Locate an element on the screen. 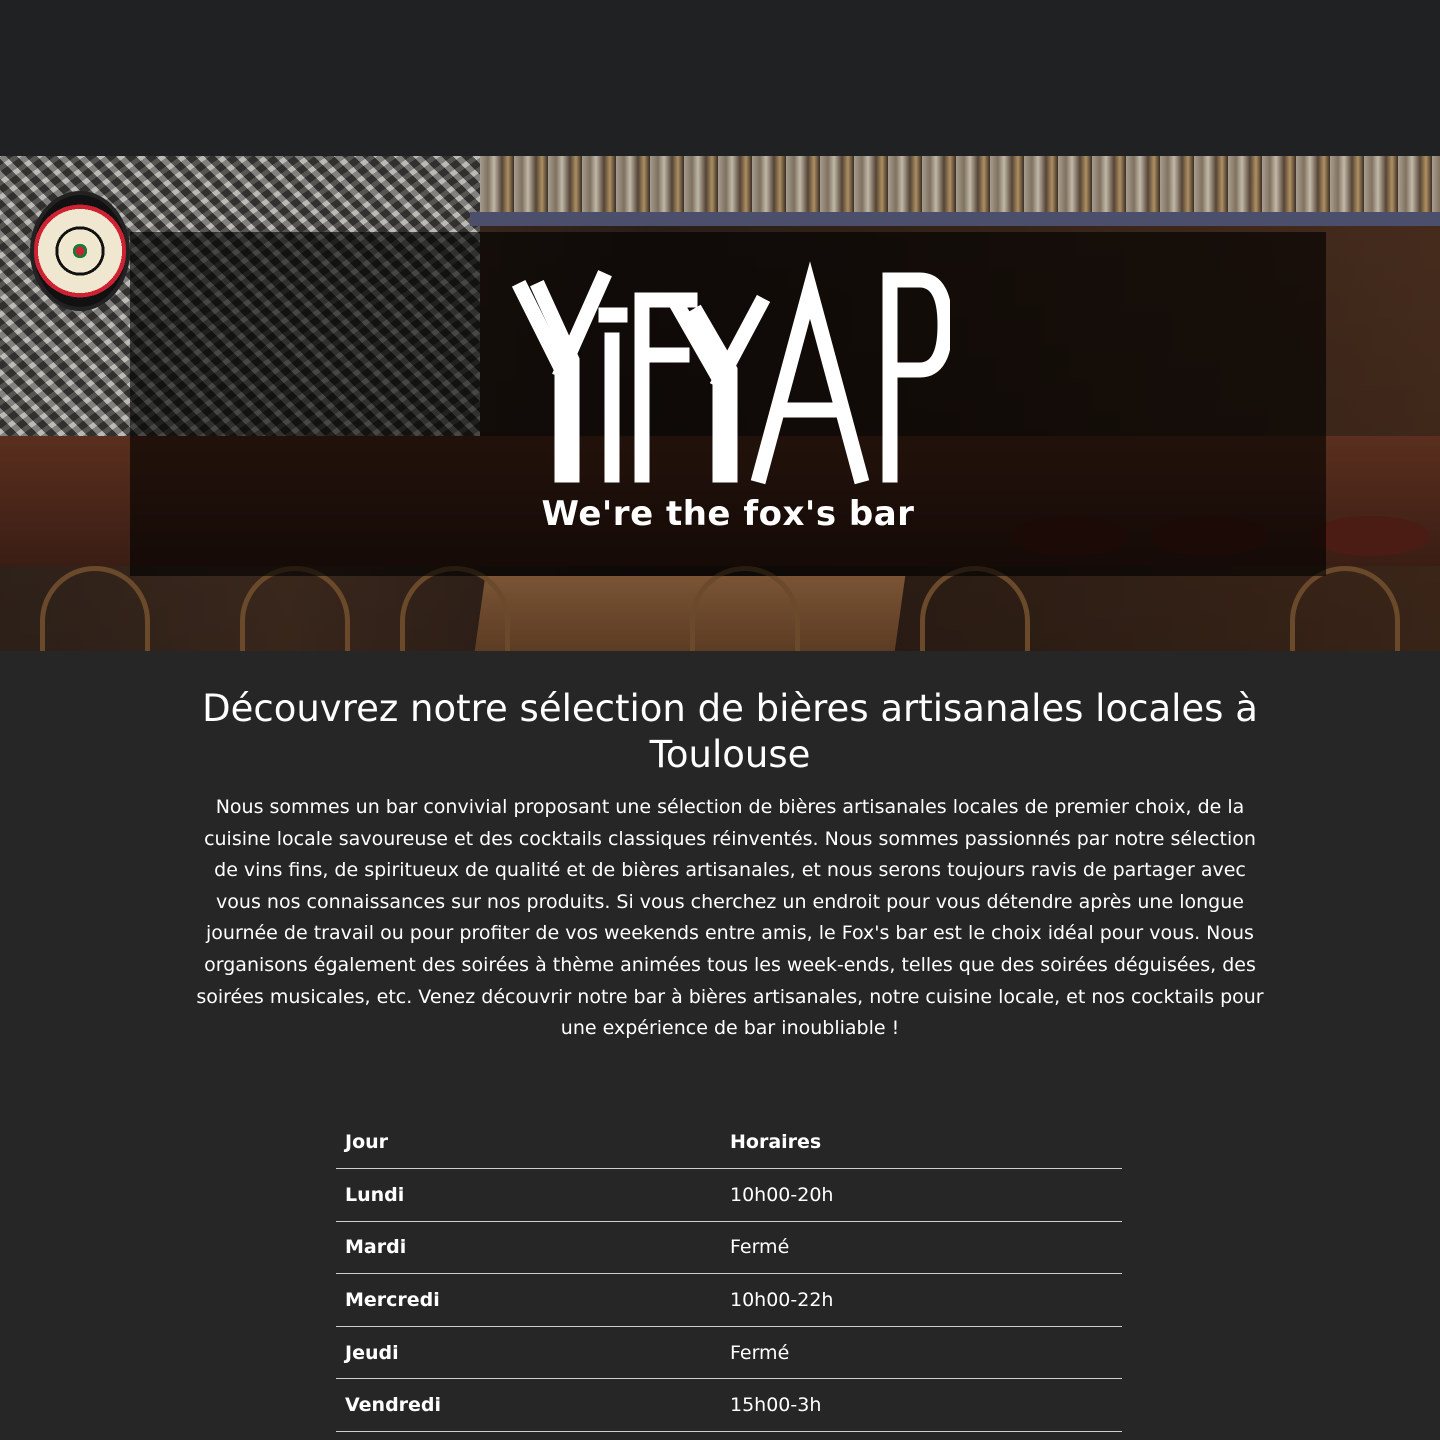  column-header-day: Jour is located at coordinates (528, 1143).